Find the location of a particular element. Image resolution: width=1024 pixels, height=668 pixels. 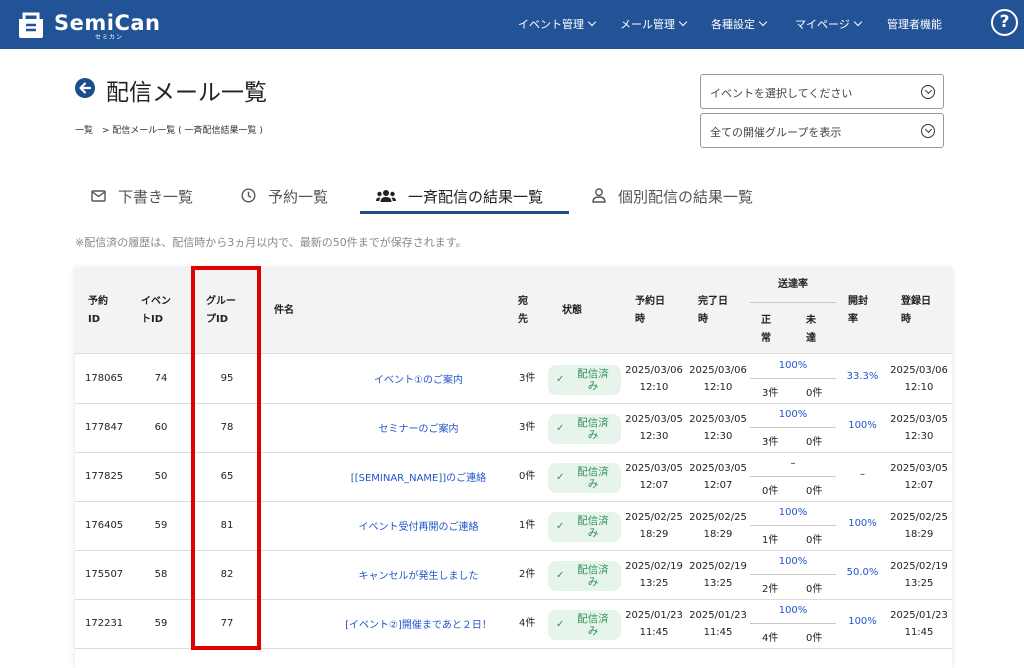

breadcrumb-home-link: 一覧 is located at coordinates (84, 131).